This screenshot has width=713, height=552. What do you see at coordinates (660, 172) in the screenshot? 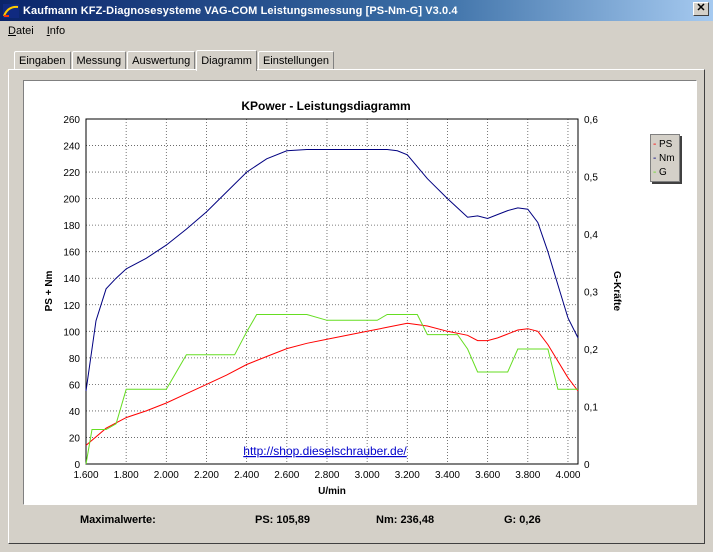
I see `legend-item-g: -G` at bounding box center [660, 172].